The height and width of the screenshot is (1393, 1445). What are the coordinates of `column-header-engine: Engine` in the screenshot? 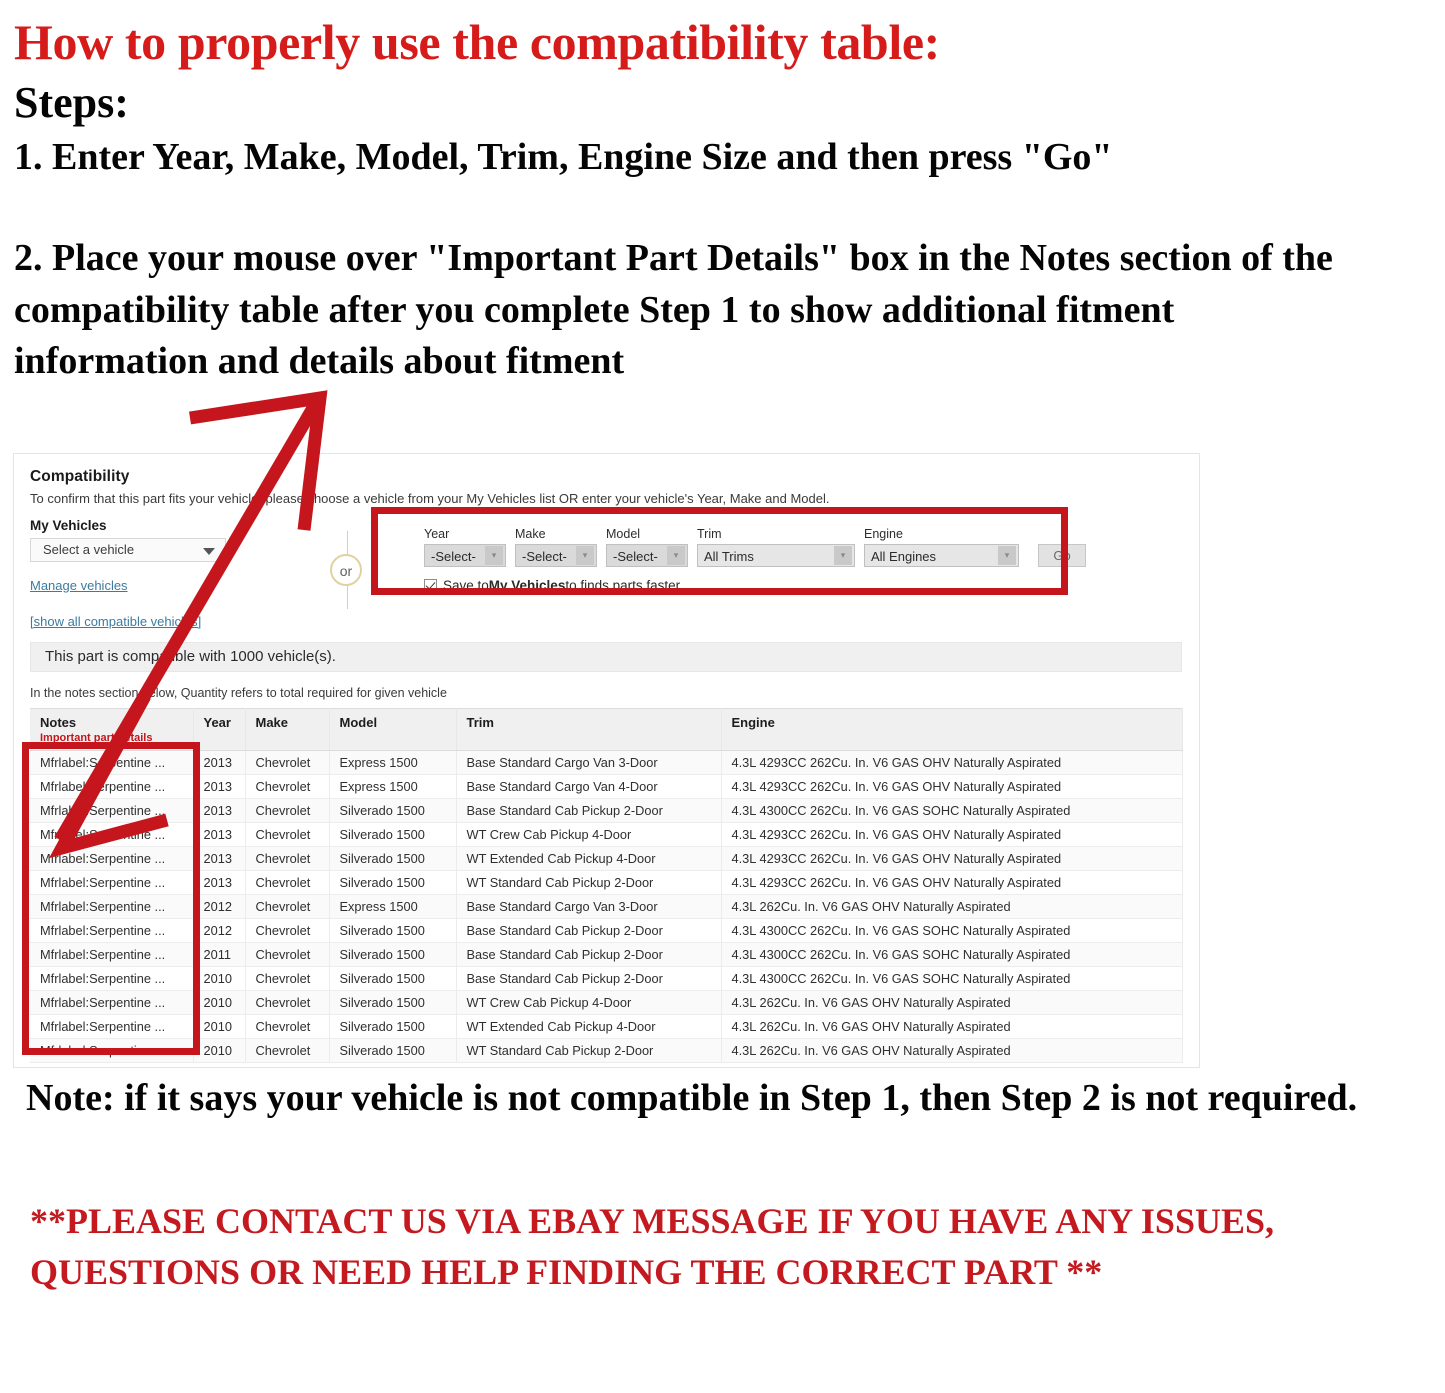 It's located at (952, 729).